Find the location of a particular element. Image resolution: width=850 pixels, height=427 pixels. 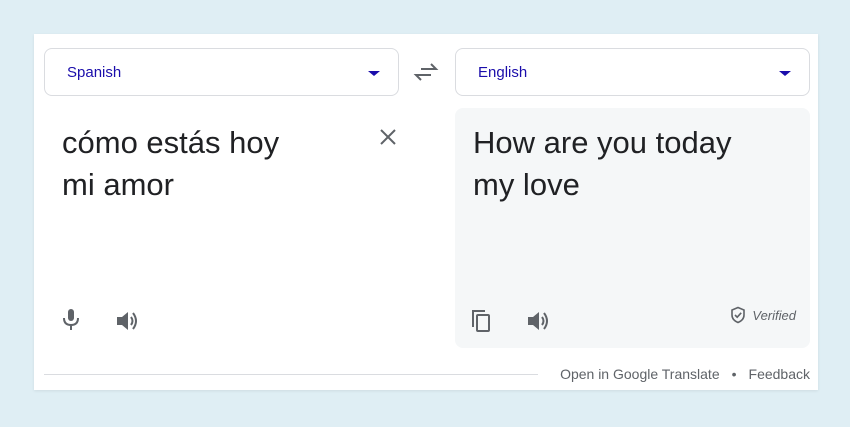

copy-icon is located at coordinates (481, 321).